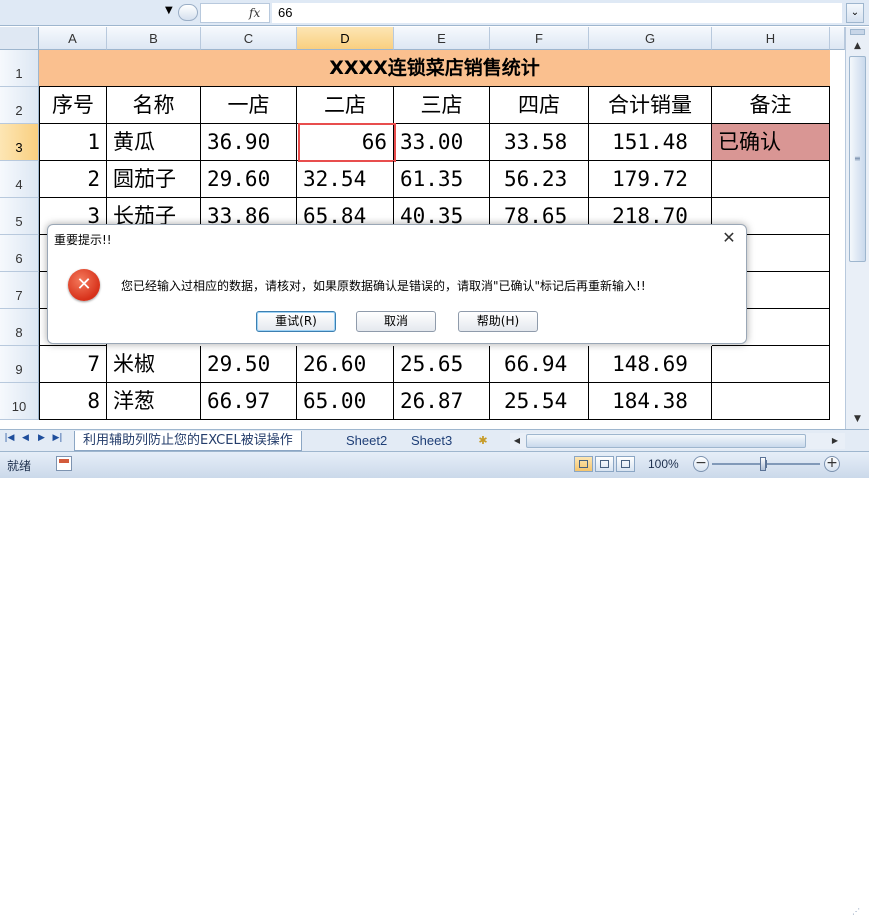 The image size is (869, 916). I want to click on help-button: 帮助(H), so click(498, 321).